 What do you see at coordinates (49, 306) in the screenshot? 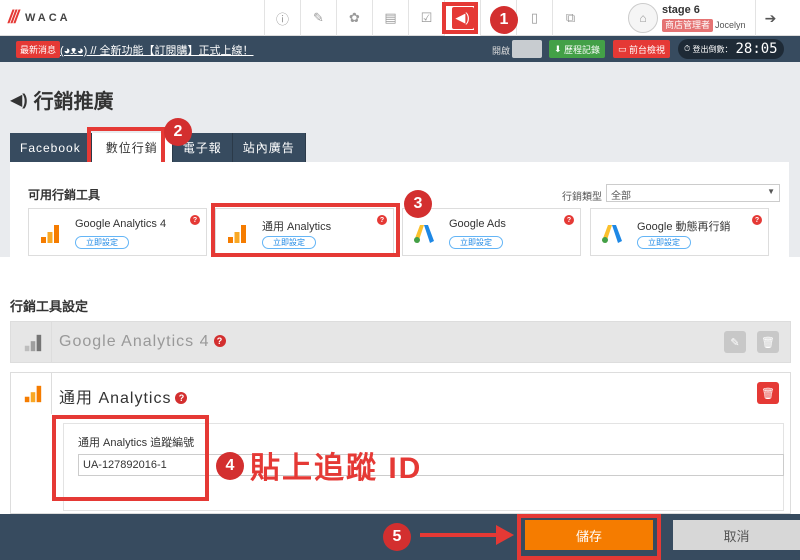
I see `settings-title: 行銷工具設定` at bounding box center [49, 306].